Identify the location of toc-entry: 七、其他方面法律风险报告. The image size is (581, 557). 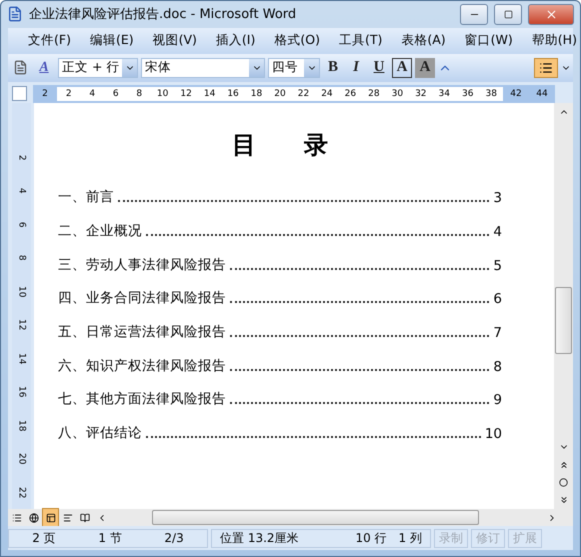
(142, 399).